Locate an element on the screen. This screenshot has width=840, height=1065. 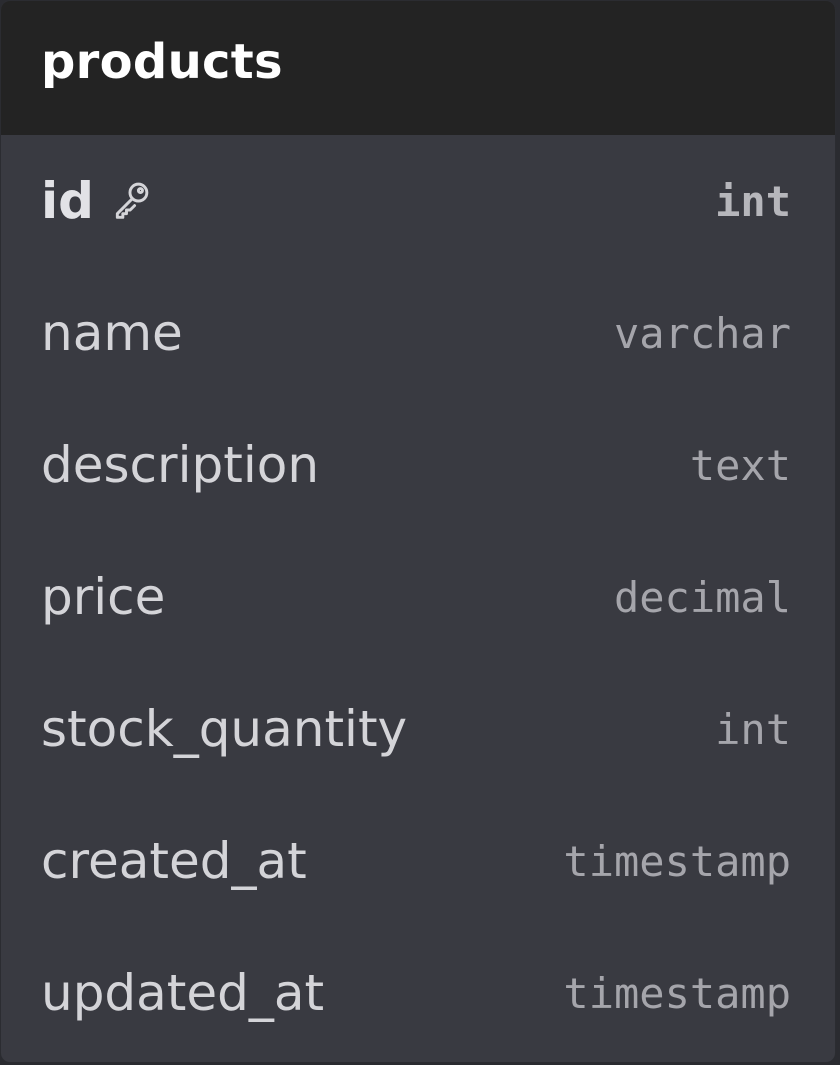
column-row-created-at: created_at timestamp is located at coordinates (418, 861).